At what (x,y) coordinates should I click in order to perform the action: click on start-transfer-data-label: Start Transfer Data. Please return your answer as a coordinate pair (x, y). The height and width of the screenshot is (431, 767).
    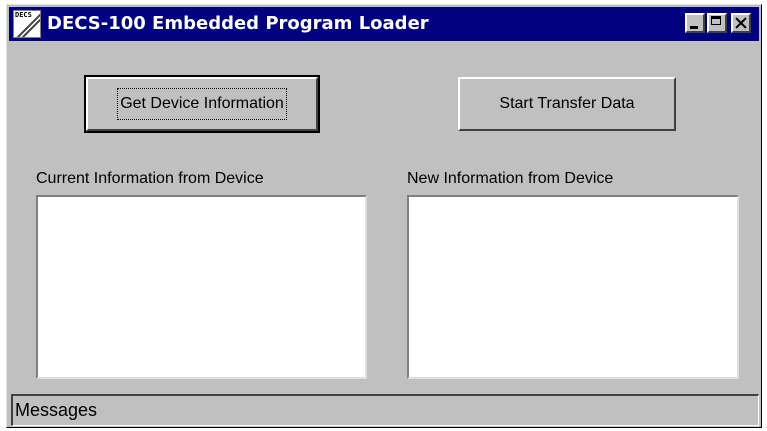
    Looking at the image, I should click on (567, 103).